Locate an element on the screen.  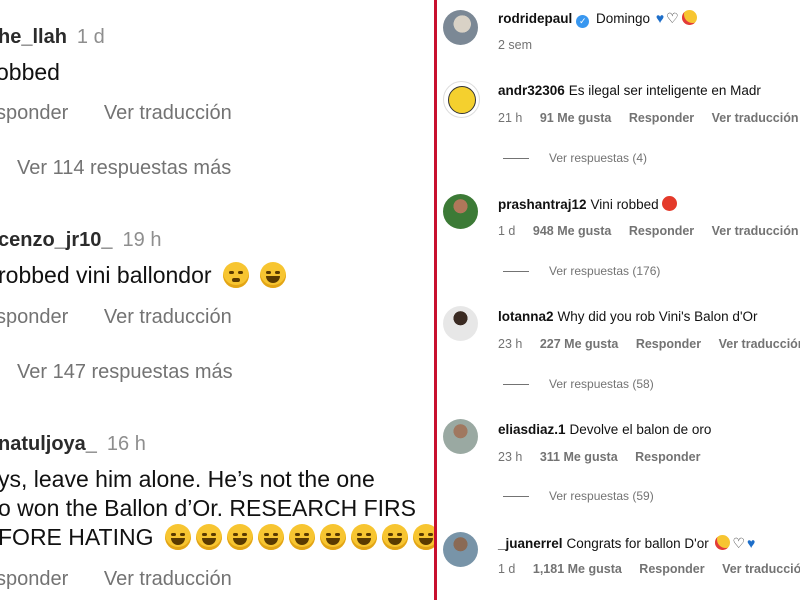
verified-badge-icon: ✓ is located at coordinates (583, 21).